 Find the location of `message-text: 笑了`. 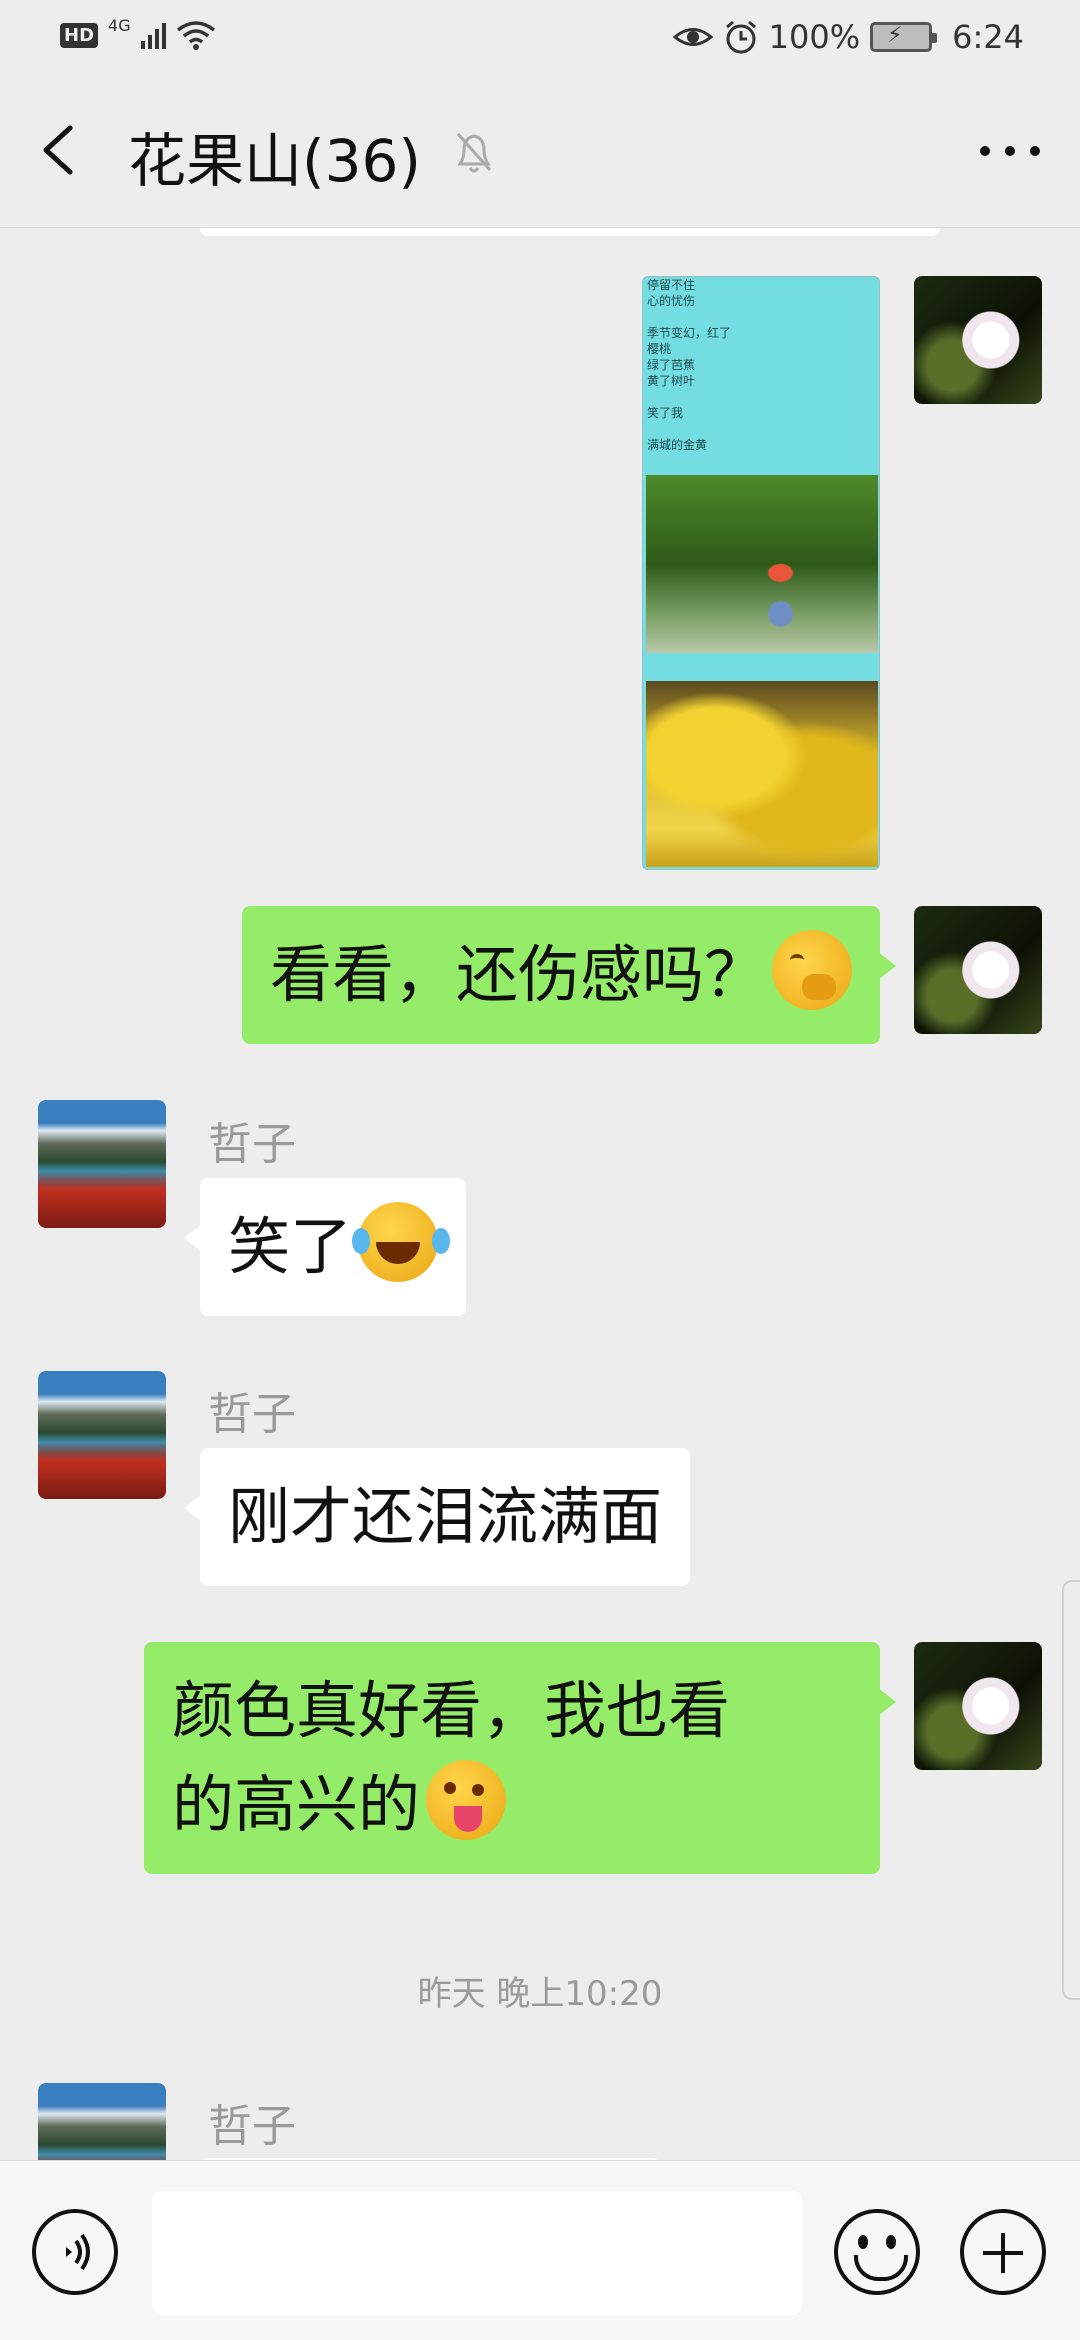

message-text: 笑了 is located at coordinates (290, 1246).